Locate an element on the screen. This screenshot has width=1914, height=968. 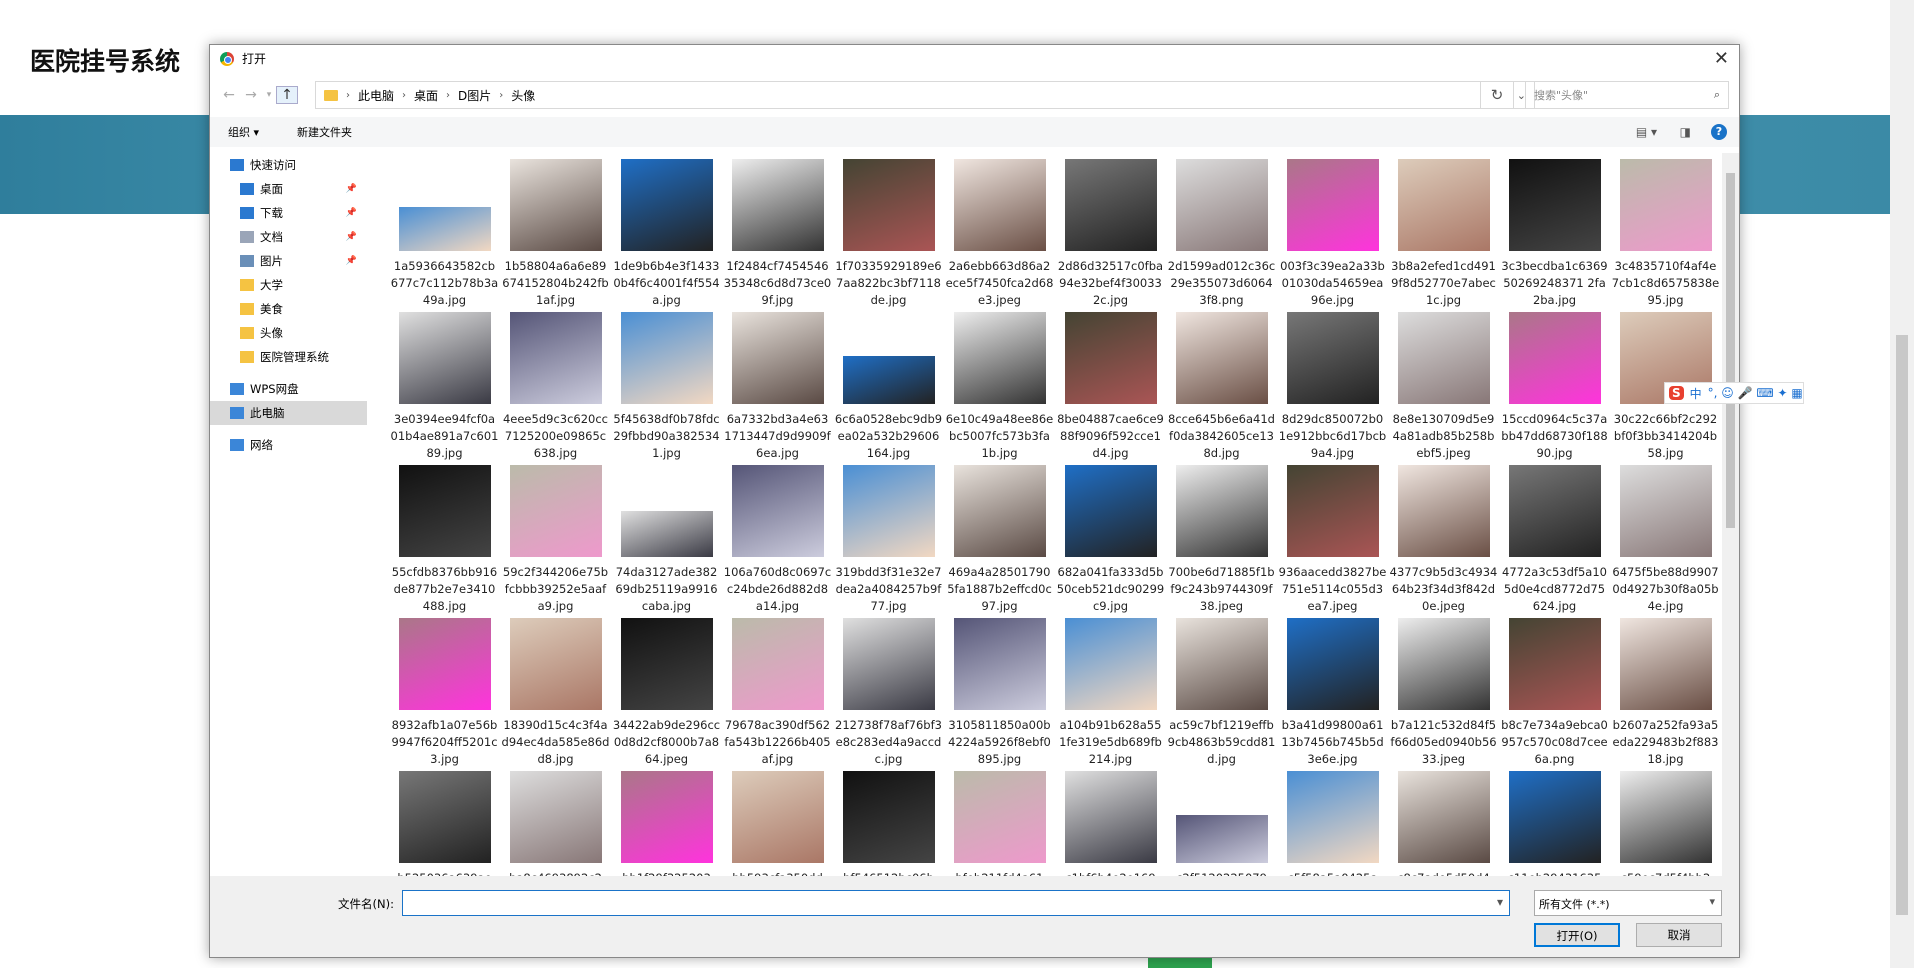
file-item: 4772a3c53df5a105d0e4cd8772d75624.jpg is located at coordinates (1554, 541).